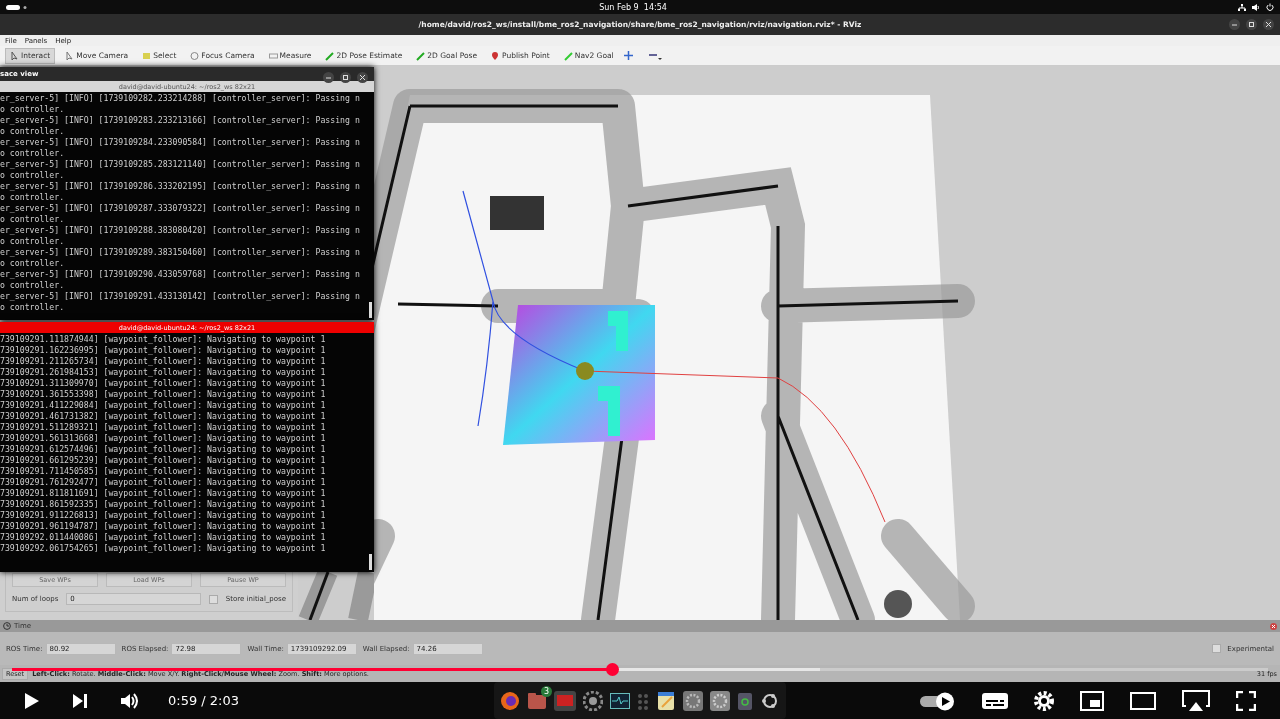  I want to click on theater-mode-button, so click(1143, 700).